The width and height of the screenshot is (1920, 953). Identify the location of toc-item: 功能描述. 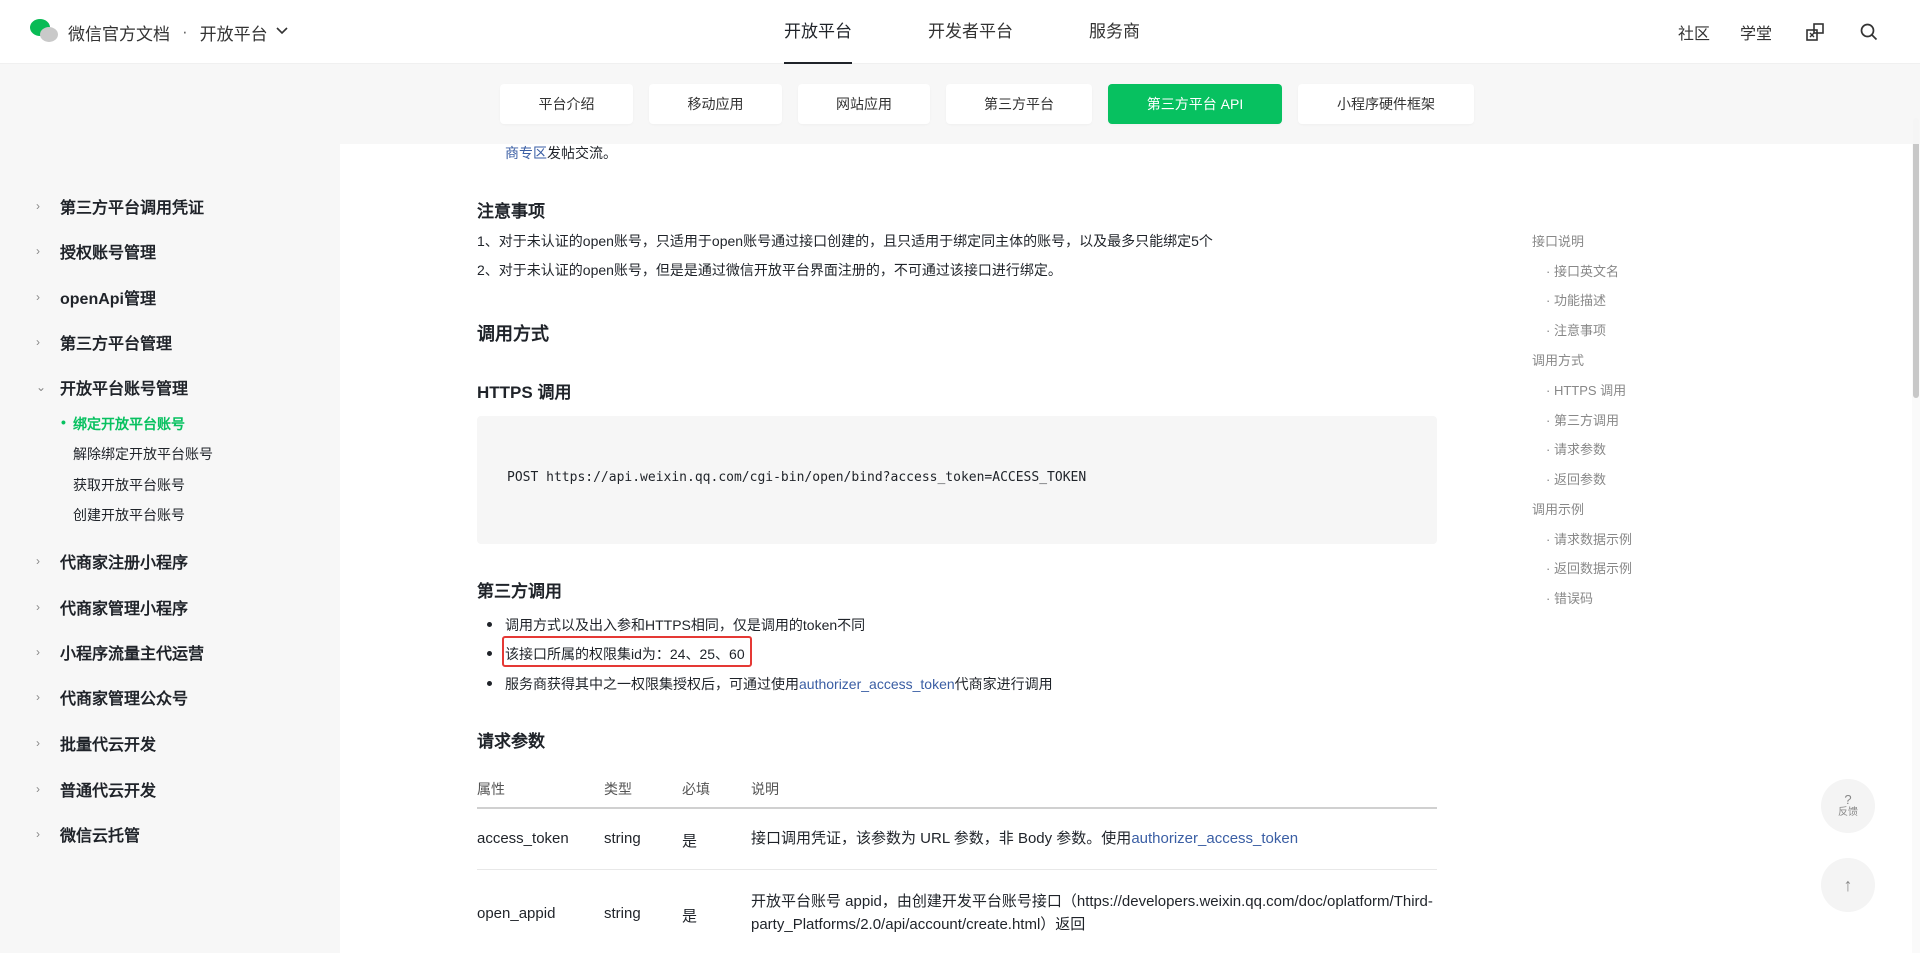
(1576, 299).